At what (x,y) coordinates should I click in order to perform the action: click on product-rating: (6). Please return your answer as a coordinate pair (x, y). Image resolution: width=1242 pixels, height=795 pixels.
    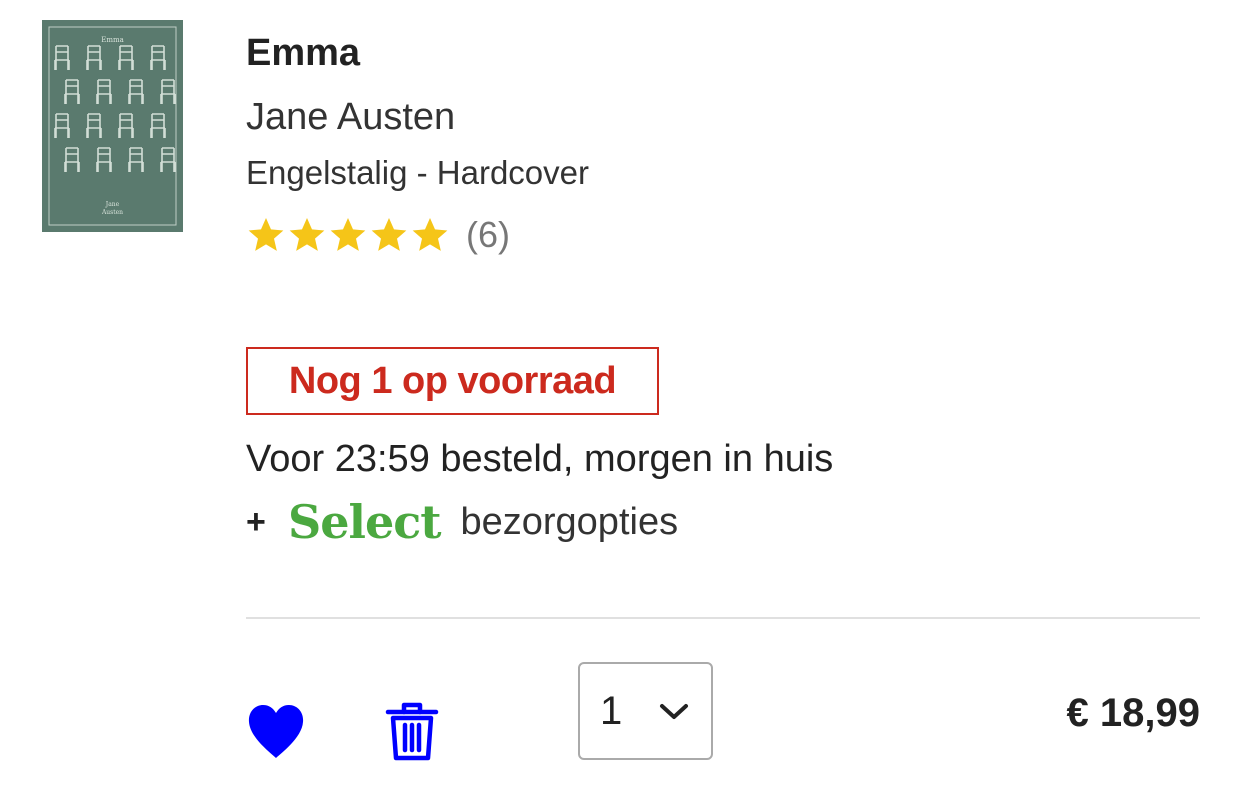
    Looking at the image, I should click on (378, 235).